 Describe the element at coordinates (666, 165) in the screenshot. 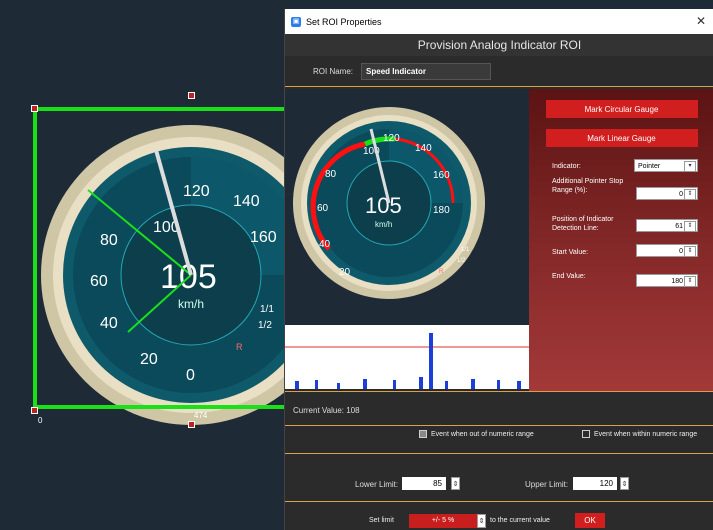

I see `indicator-select: Pointer ▾` at that location.